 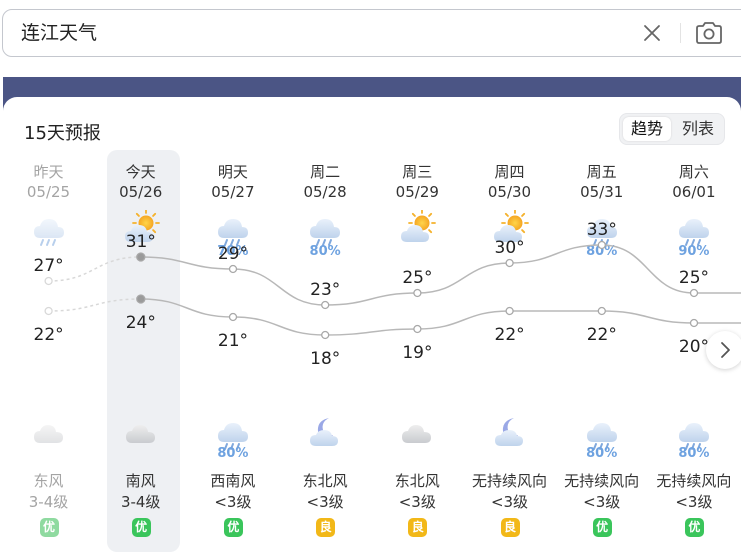 What do you see at coordinates (141, 352) in the screenshot?
I see `day-column: 今天 05/26 南风 3-4级 优` at bounding box center [141, 352].